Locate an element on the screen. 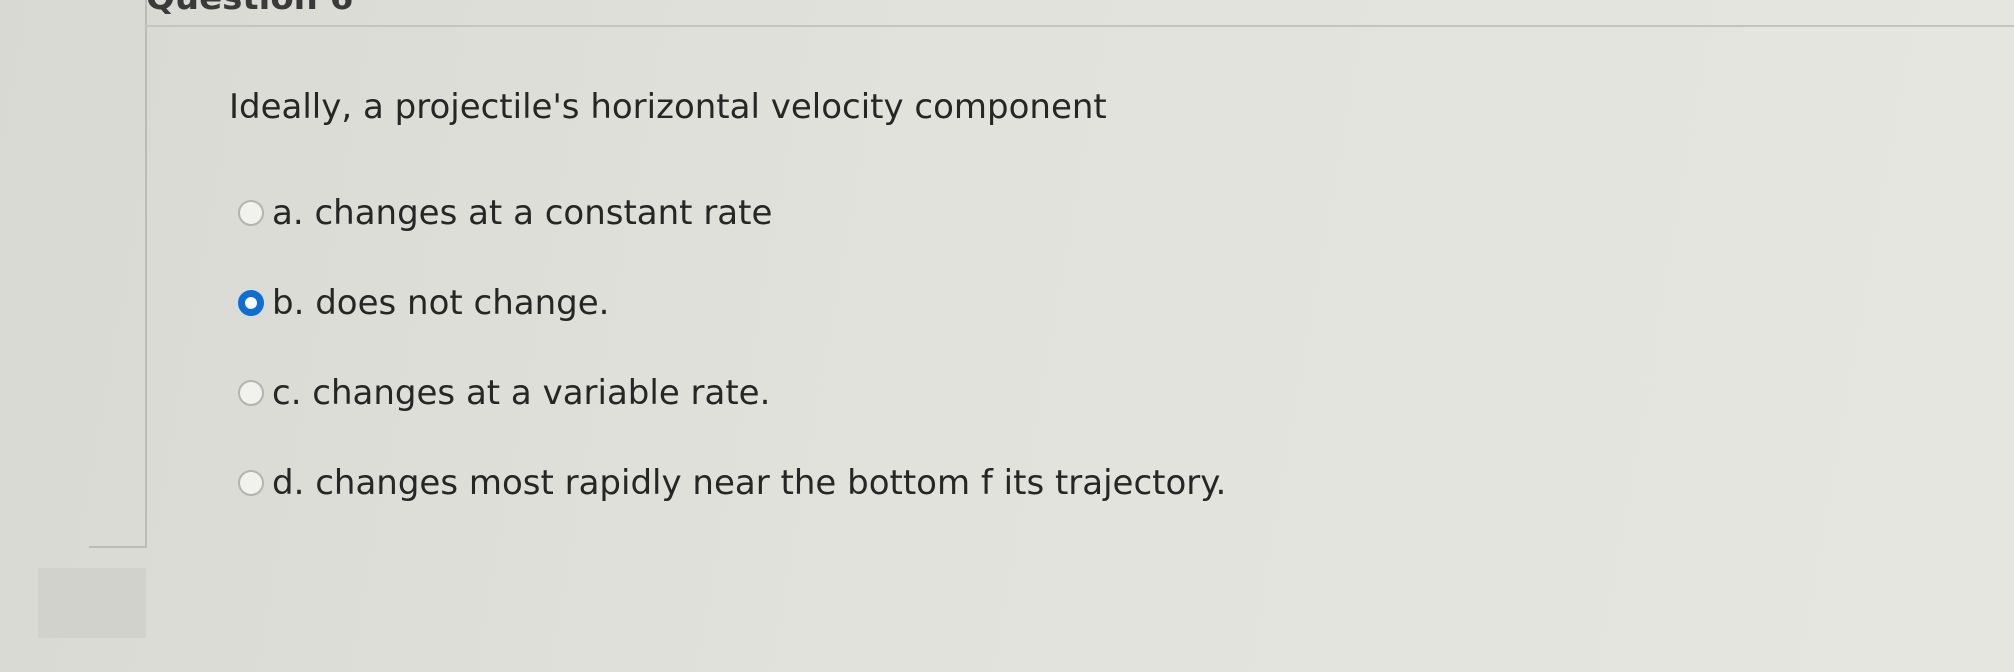 Image resolution: width=2014 pixels, height=672 pixels. side-tab is located at coordinates (92, 603).